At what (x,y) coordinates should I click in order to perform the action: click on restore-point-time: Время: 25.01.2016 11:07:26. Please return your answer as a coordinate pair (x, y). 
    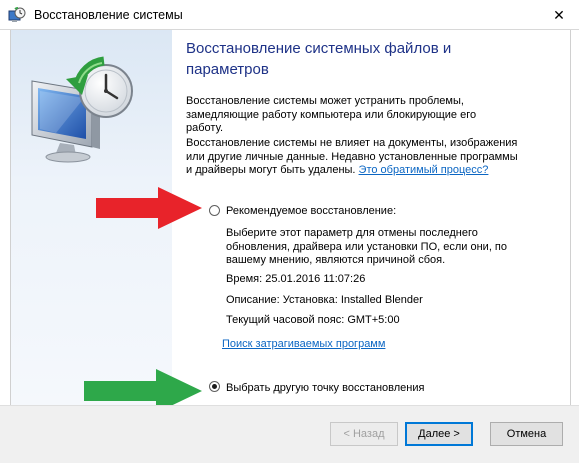
    Looking at the image, I should click on (296, 279).